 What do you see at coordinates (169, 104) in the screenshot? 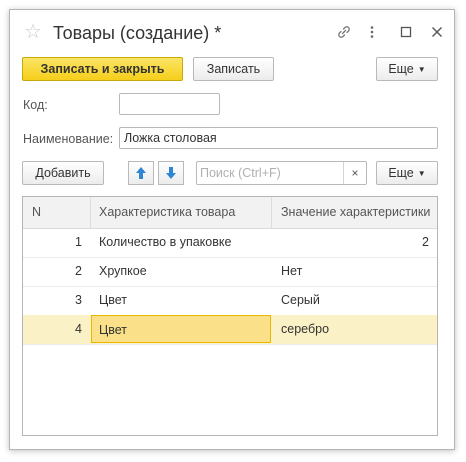
I see `code-field` at bounding box center [169, 104].